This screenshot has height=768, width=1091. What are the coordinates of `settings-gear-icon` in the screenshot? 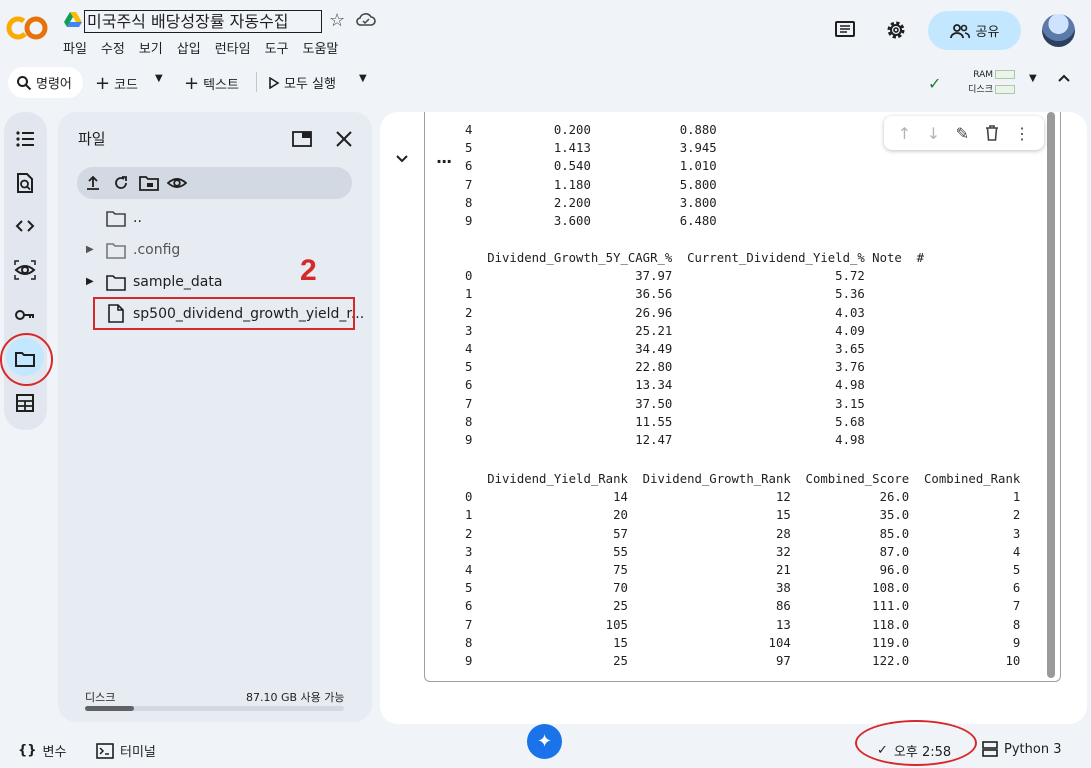 It's located at (896, 30).